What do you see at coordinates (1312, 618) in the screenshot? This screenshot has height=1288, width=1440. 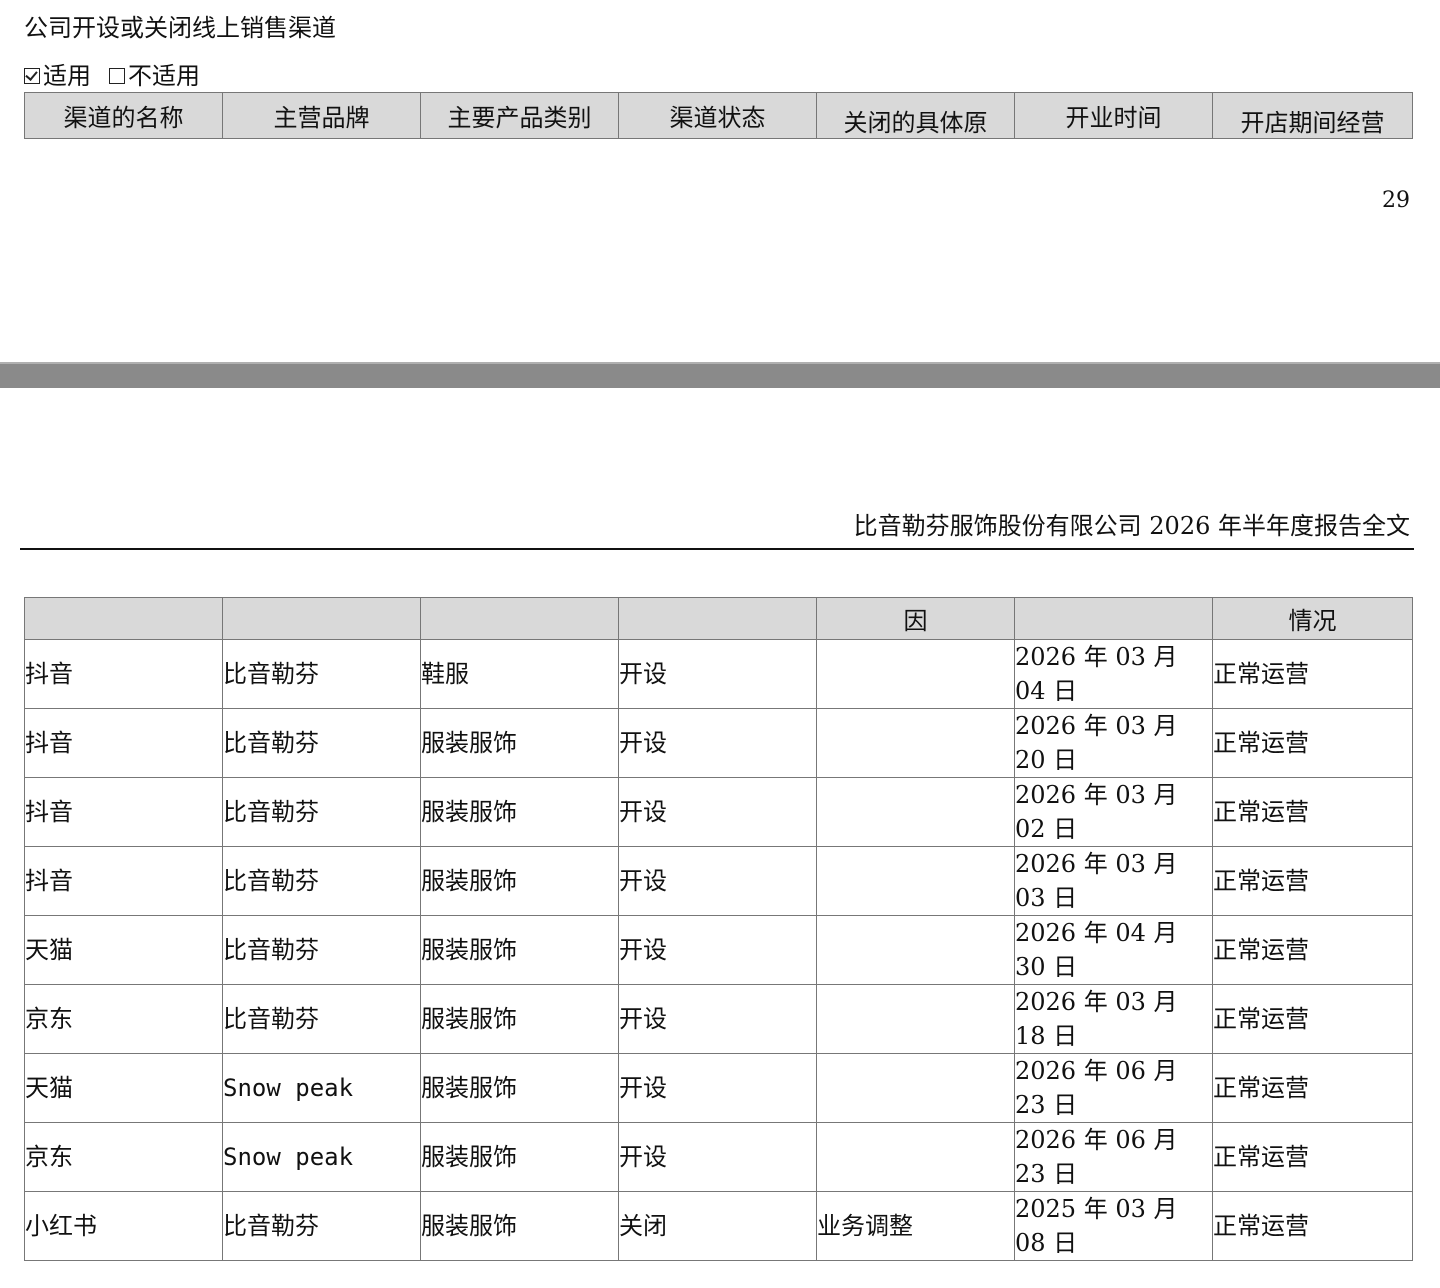 I see `header-cont-operation-status: 情况` at bounding box center [1312, 618].